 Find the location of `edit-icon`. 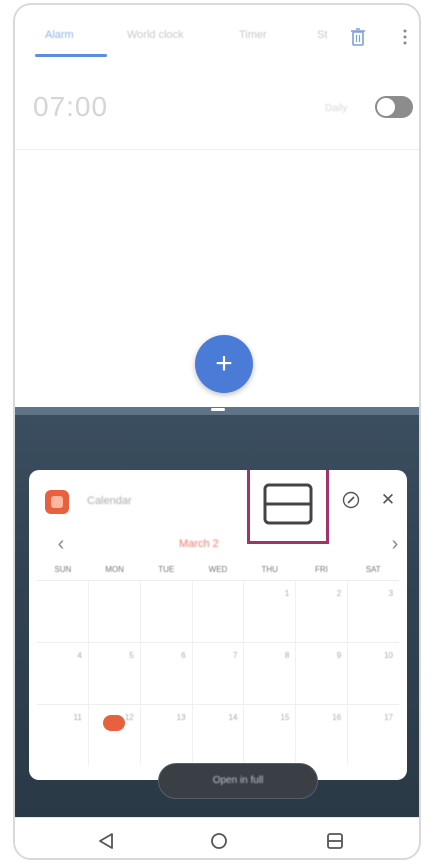

edit-icon is located at coordinates (351, 500).